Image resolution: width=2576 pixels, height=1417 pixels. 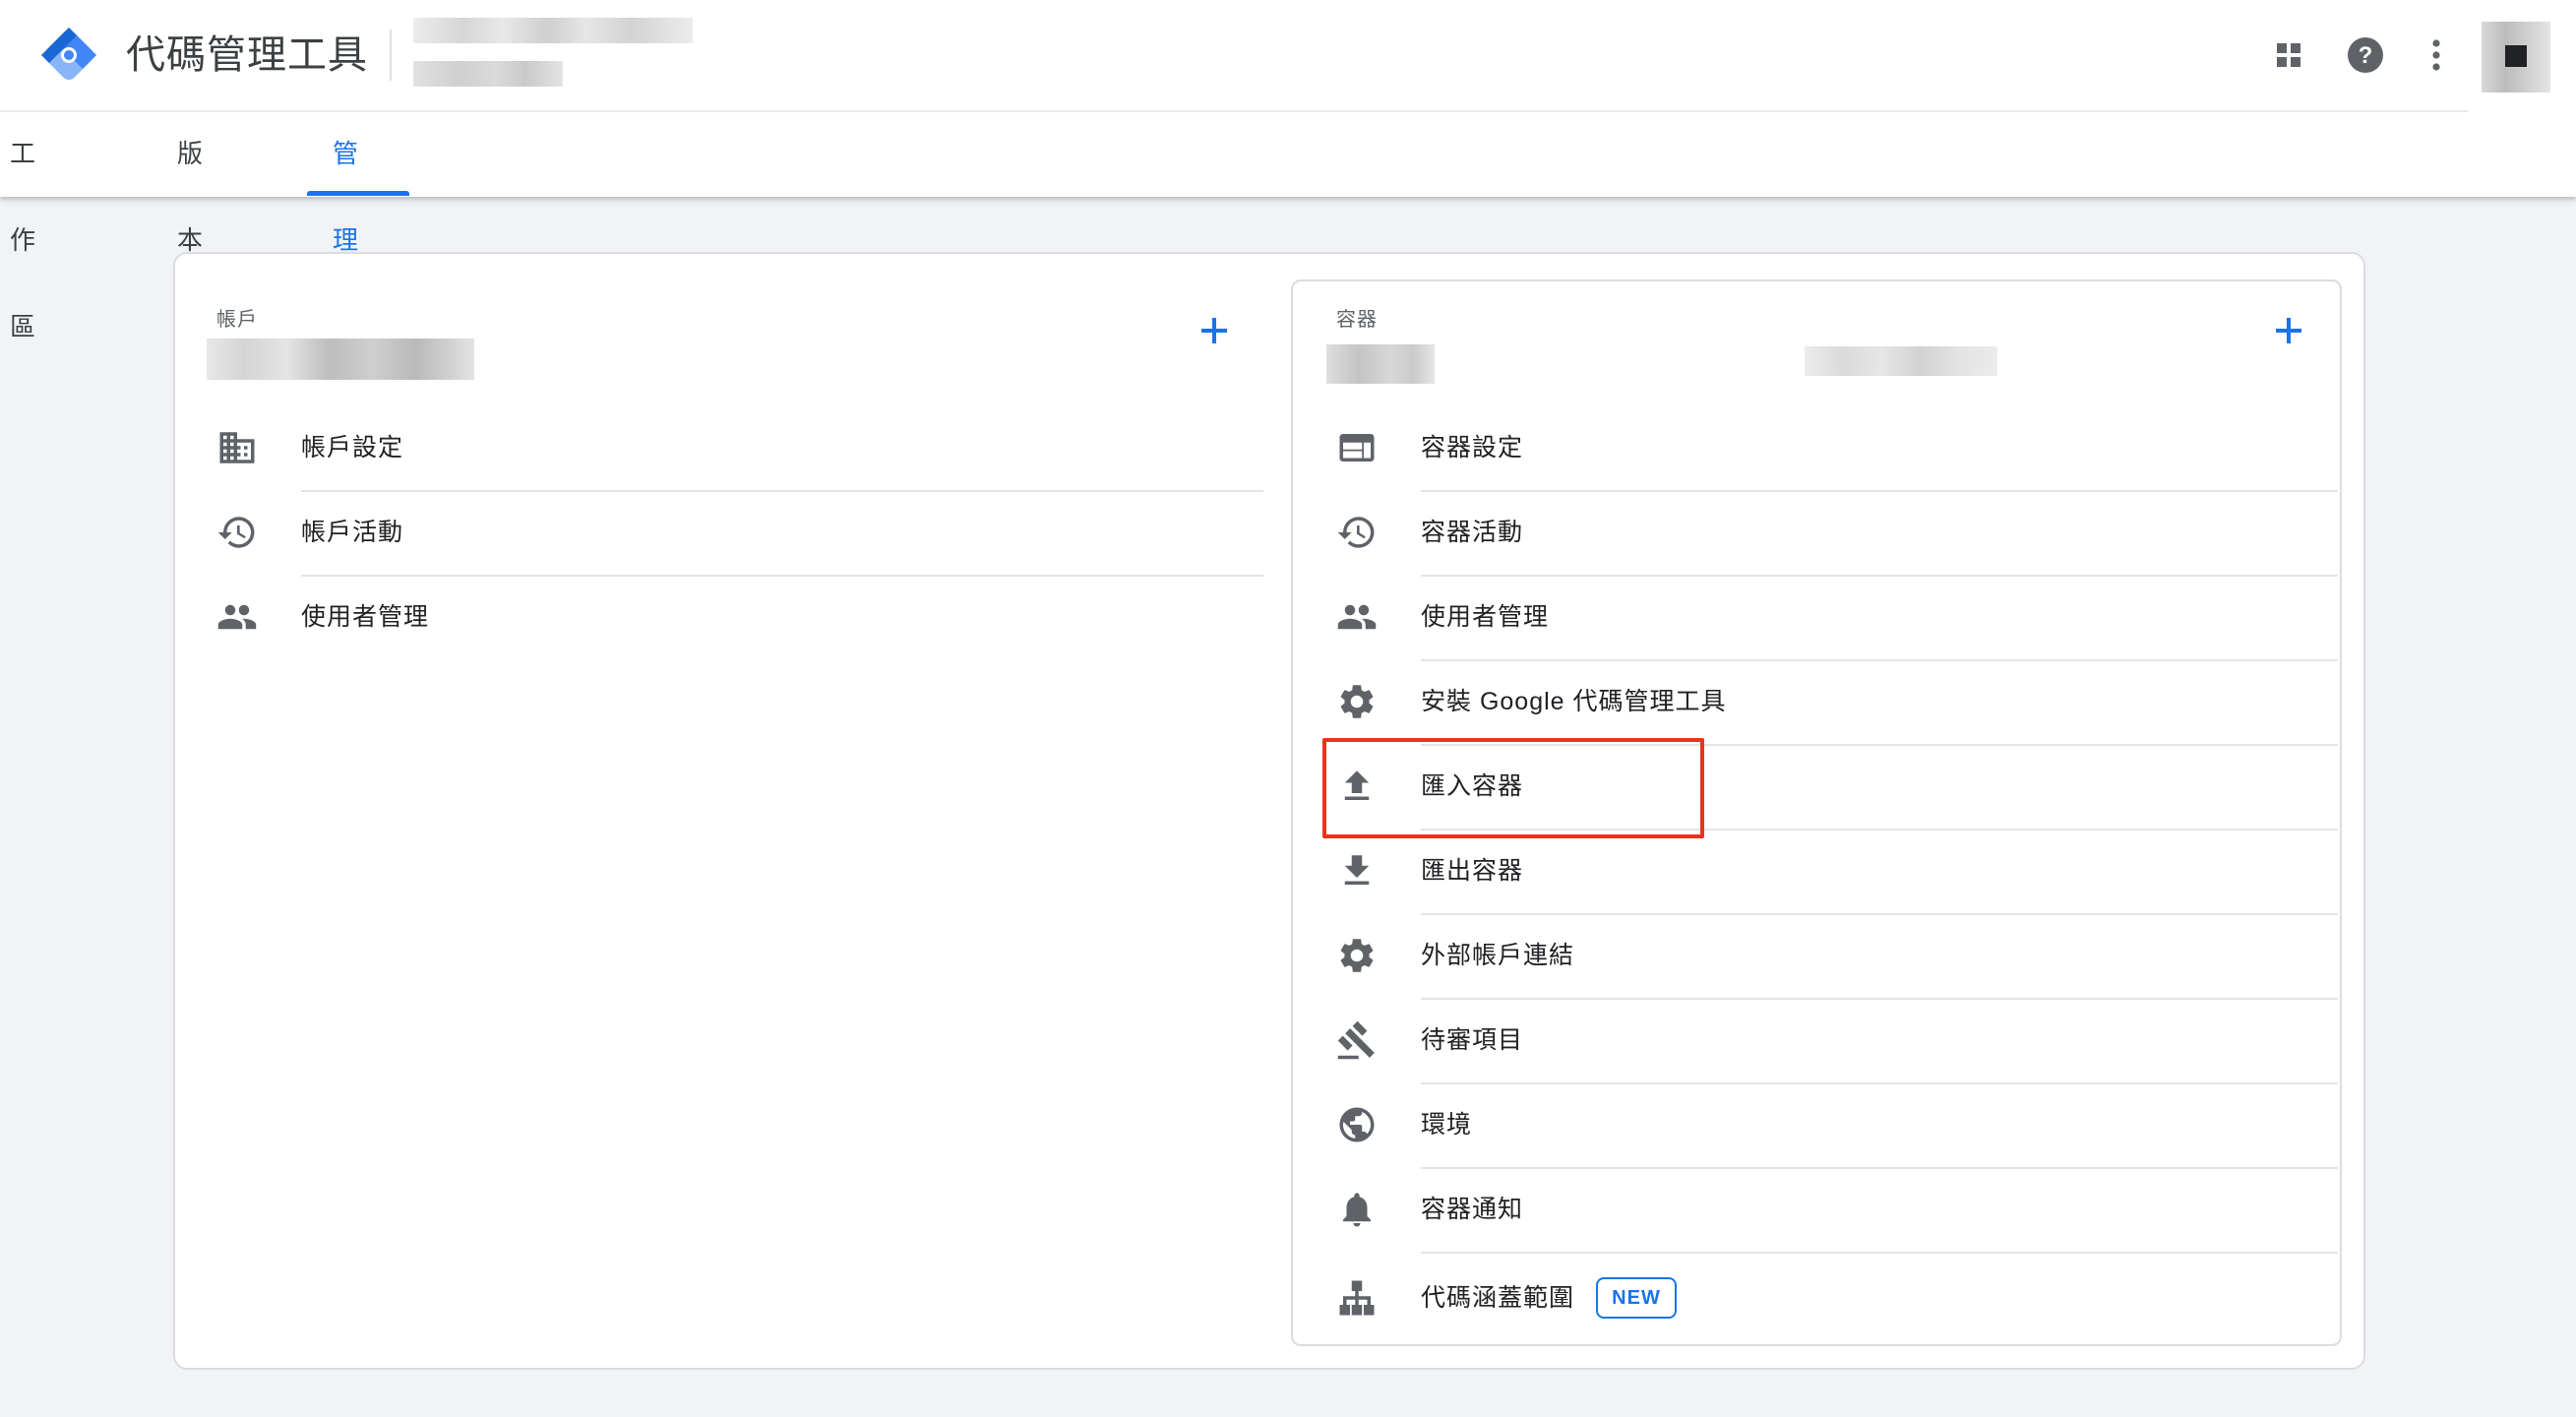 I want to click on header-divider, so click(x=391, y=55).